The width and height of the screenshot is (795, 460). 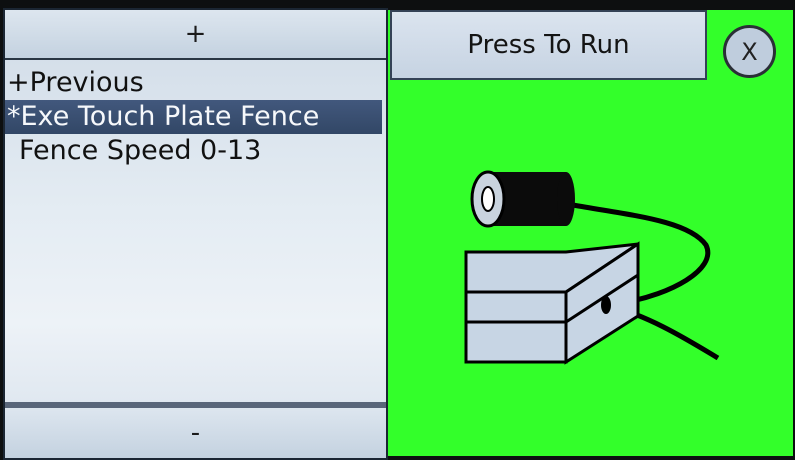 What do you see at coordinates (195, 430) in the screenshot?
I see `scroll-down-button: -` at bounding box center [195, 430].